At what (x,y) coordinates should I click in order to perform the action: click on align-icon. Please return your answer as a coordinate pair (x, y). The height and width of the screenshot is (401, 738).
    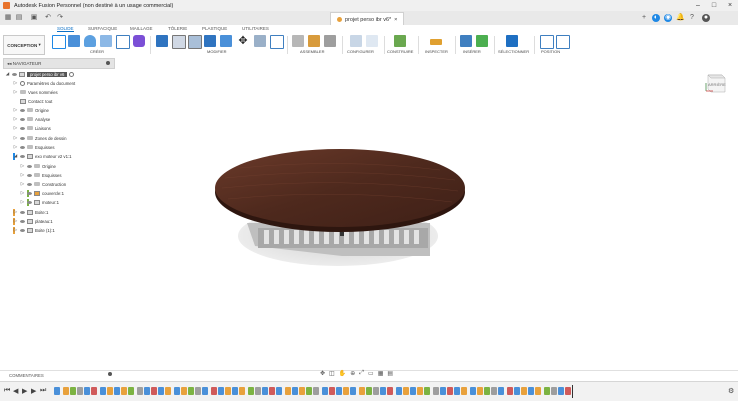
    Looking at the image, I should click on (277, 42).